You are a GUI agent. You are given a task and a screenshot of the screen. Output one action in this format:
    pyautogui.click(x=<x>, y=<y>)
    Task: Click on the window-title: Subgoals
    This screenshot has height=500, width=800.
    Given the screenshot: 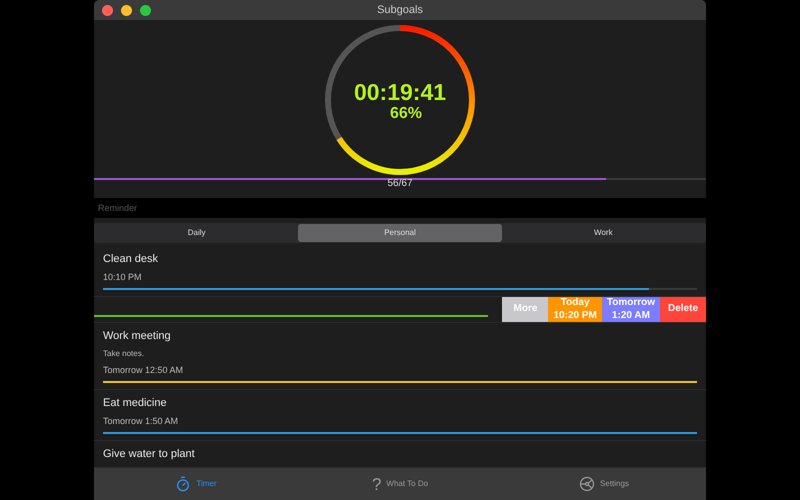 What is the action you would take?
    pyautogui.click(x=400, y=10)
    